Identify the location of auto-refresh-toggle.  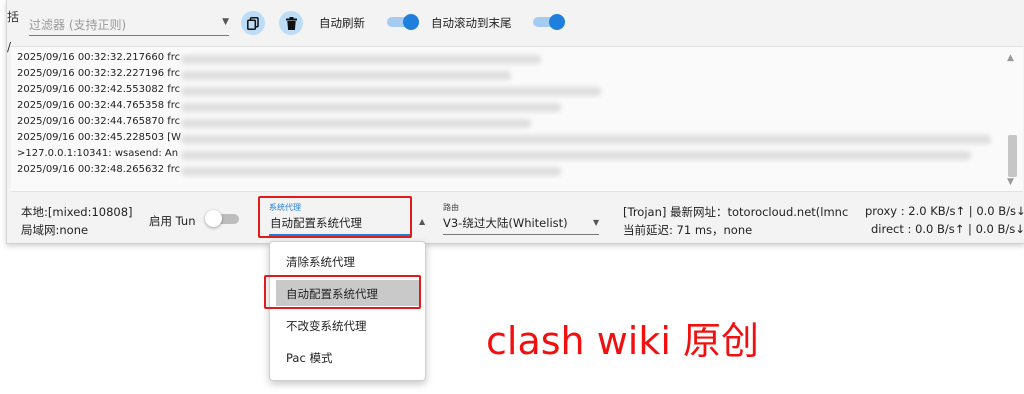
(403, 22).